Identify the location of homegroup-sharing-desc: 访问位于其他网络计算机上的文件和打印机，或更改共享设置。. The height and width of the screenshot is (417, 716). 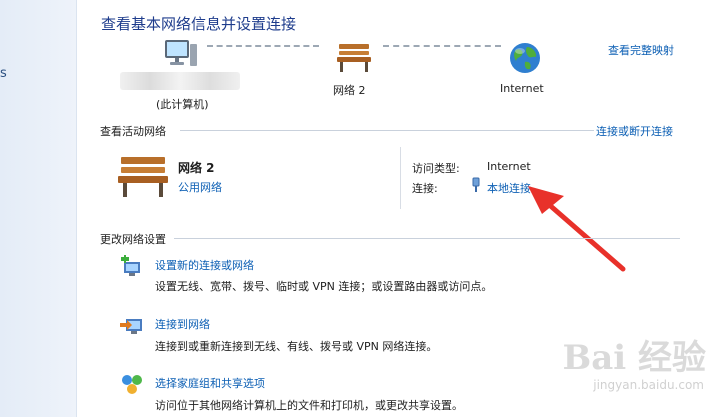
(309, 405).